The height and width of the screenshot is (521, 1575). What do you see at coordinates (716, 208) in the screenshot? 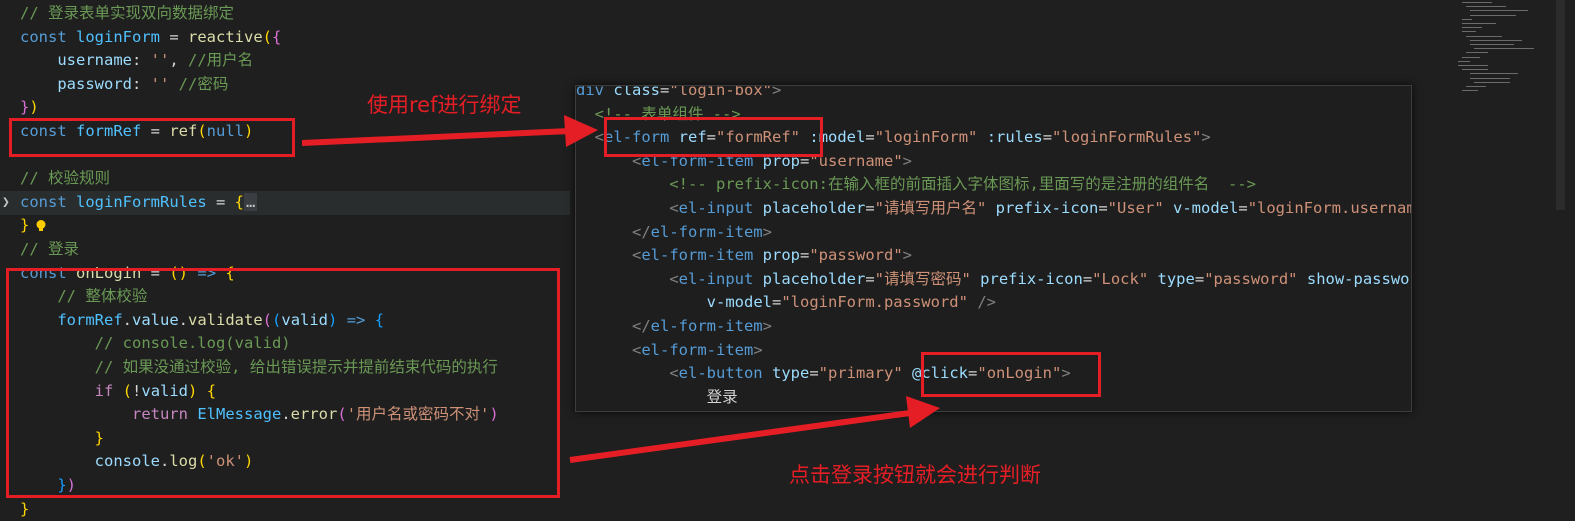
I see `code-token: el-input` at bounding box center [716, 208].